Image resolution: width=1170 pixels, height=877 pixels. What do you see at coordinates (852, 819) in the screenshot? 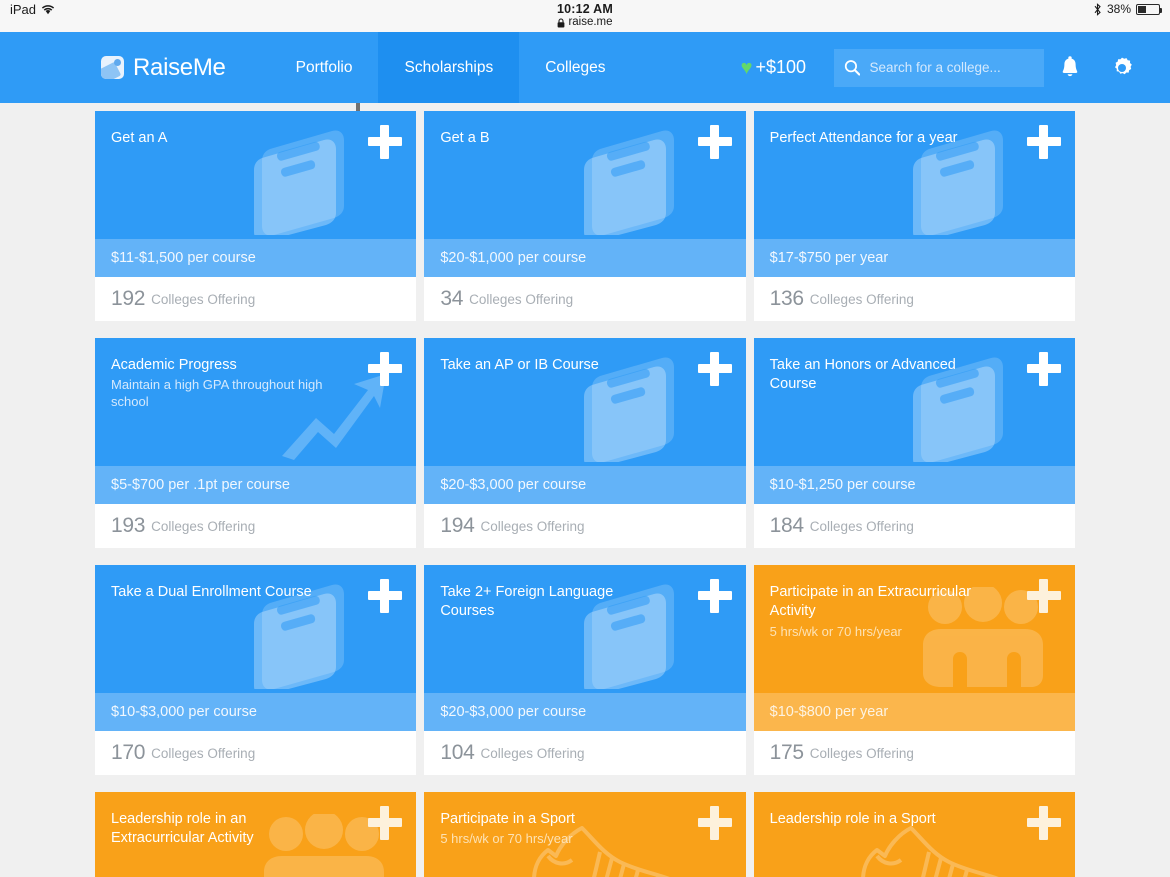
I see `card-title: Leadership role in a Sport` at bounding box center [852, 819].